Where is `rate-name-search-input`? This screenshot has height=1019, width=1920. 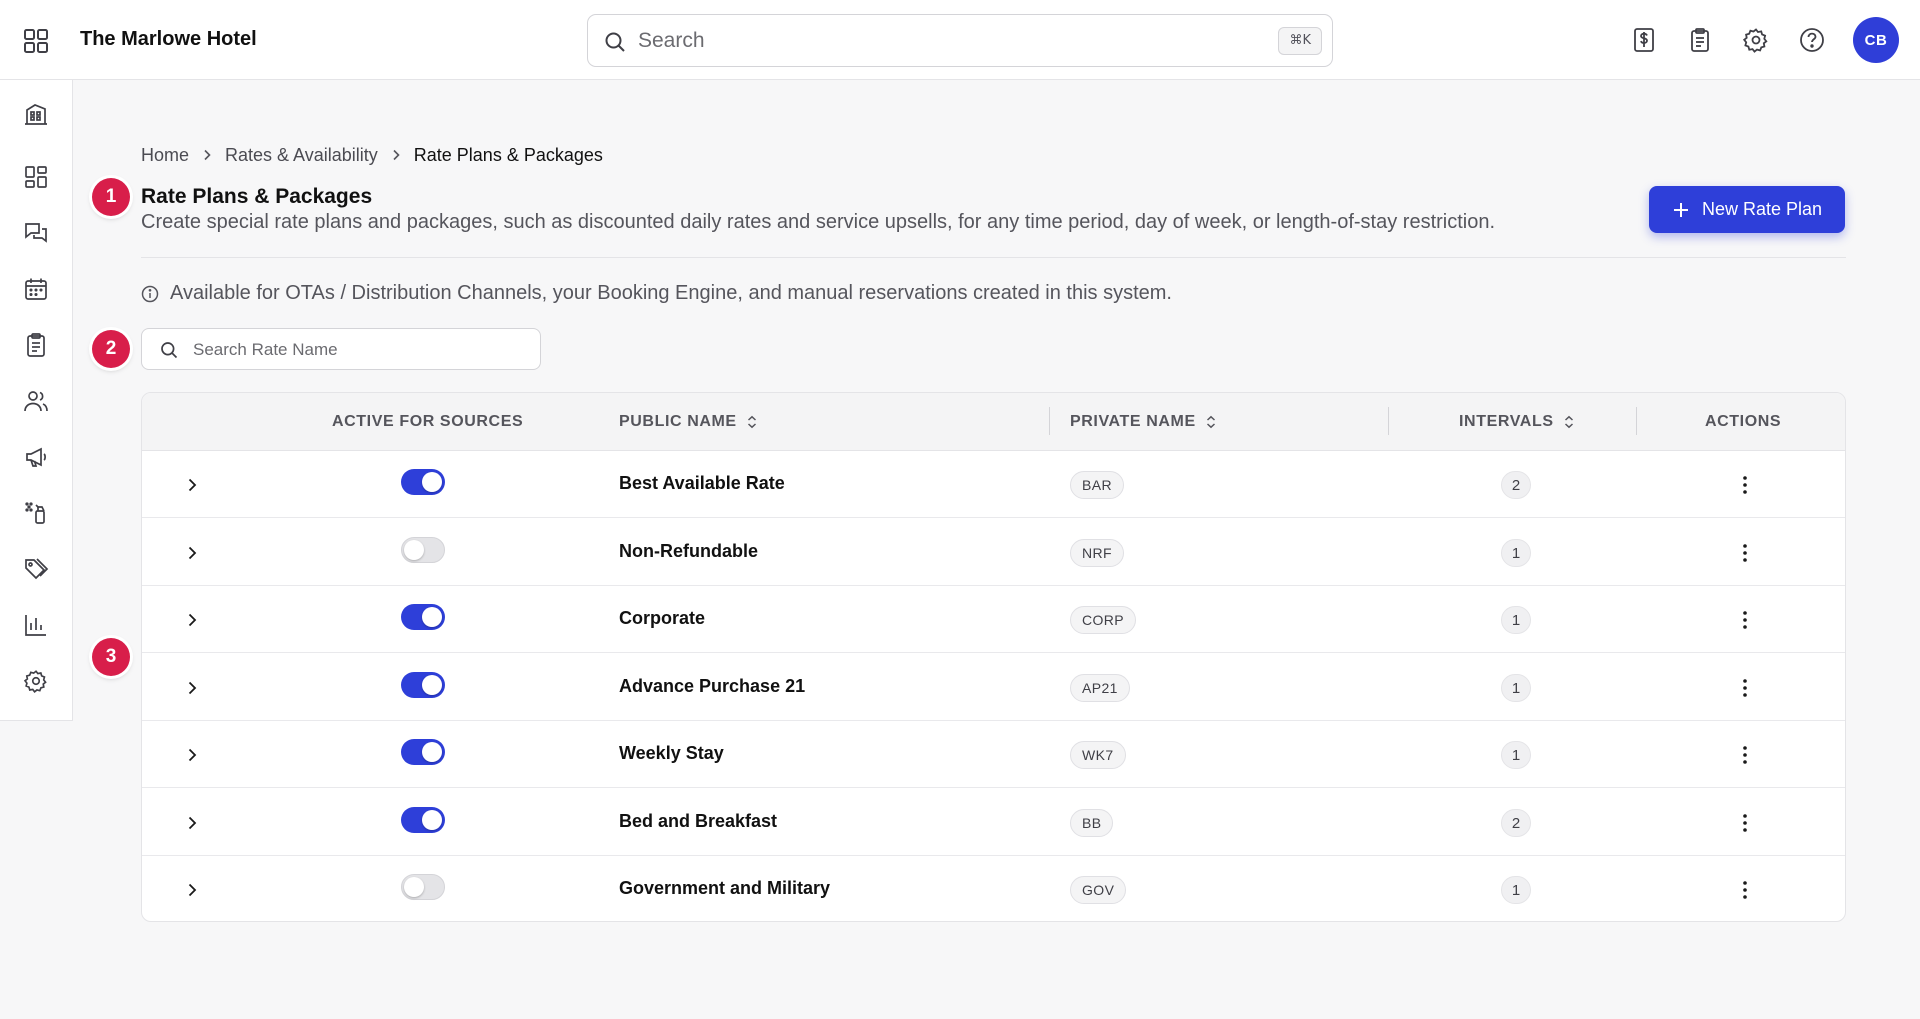
rate-name-search-input is located at coordinates (358, 350).